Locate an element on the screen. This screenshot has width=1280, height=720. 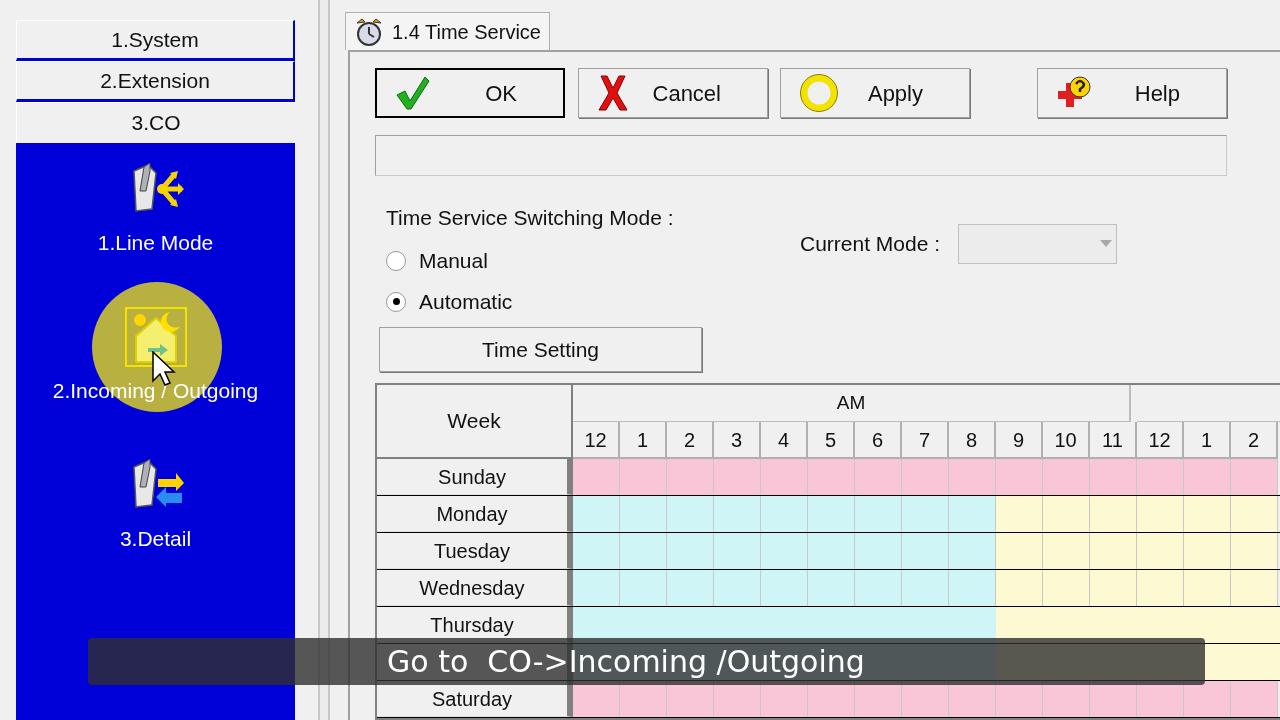
hour-header: 10 is located at coordinates (1066, 440).